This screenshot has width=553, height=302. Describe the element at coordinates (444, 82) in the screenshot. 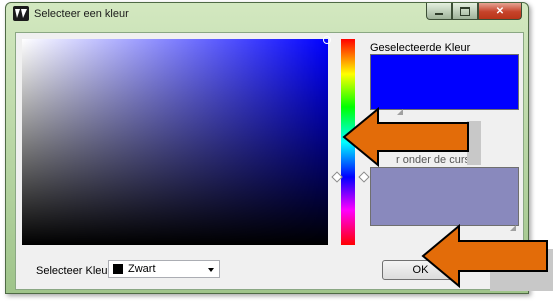

I see `selected-color-swatch` at that location.